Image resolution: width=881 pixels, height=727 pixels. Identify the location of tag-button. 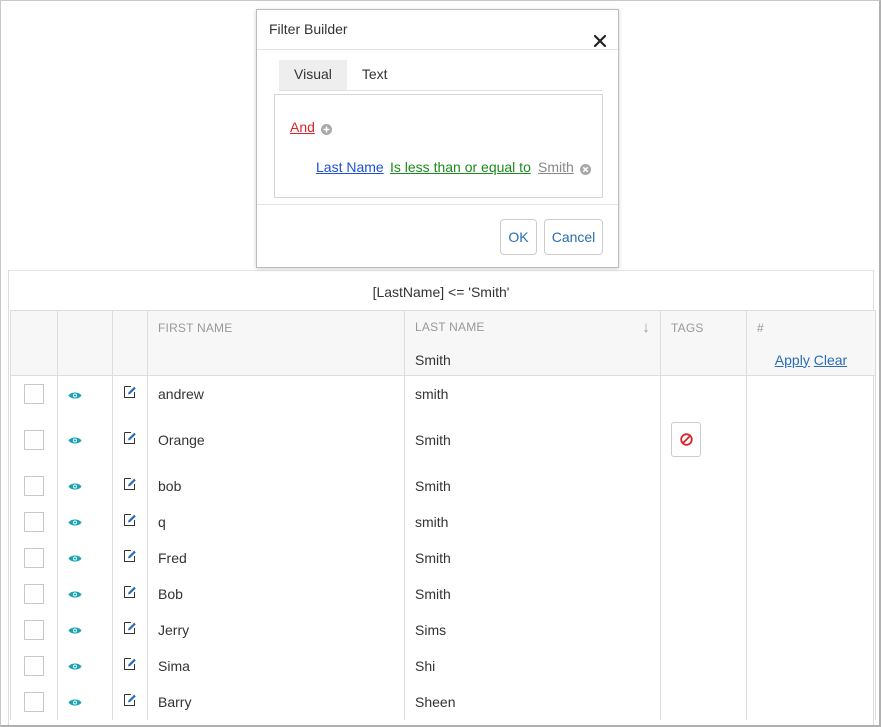
(686, 439).